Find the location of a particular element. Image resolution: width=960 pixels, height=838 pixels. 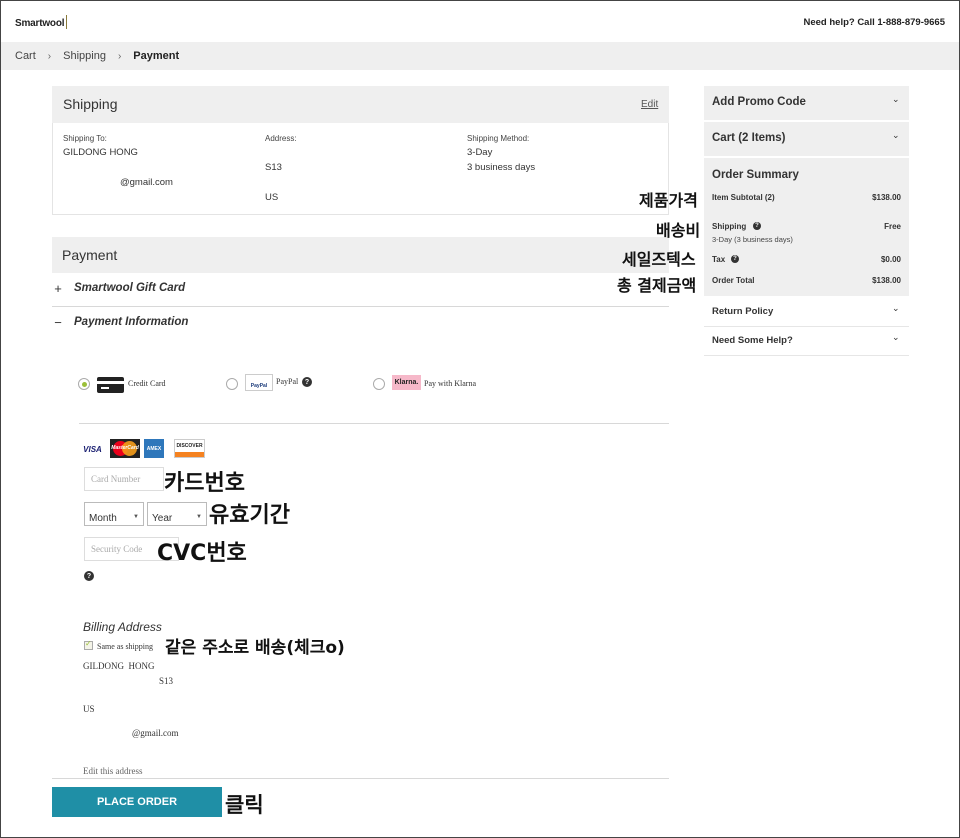

edit-shipping-link: Edit is located at coordinates (649, 104).